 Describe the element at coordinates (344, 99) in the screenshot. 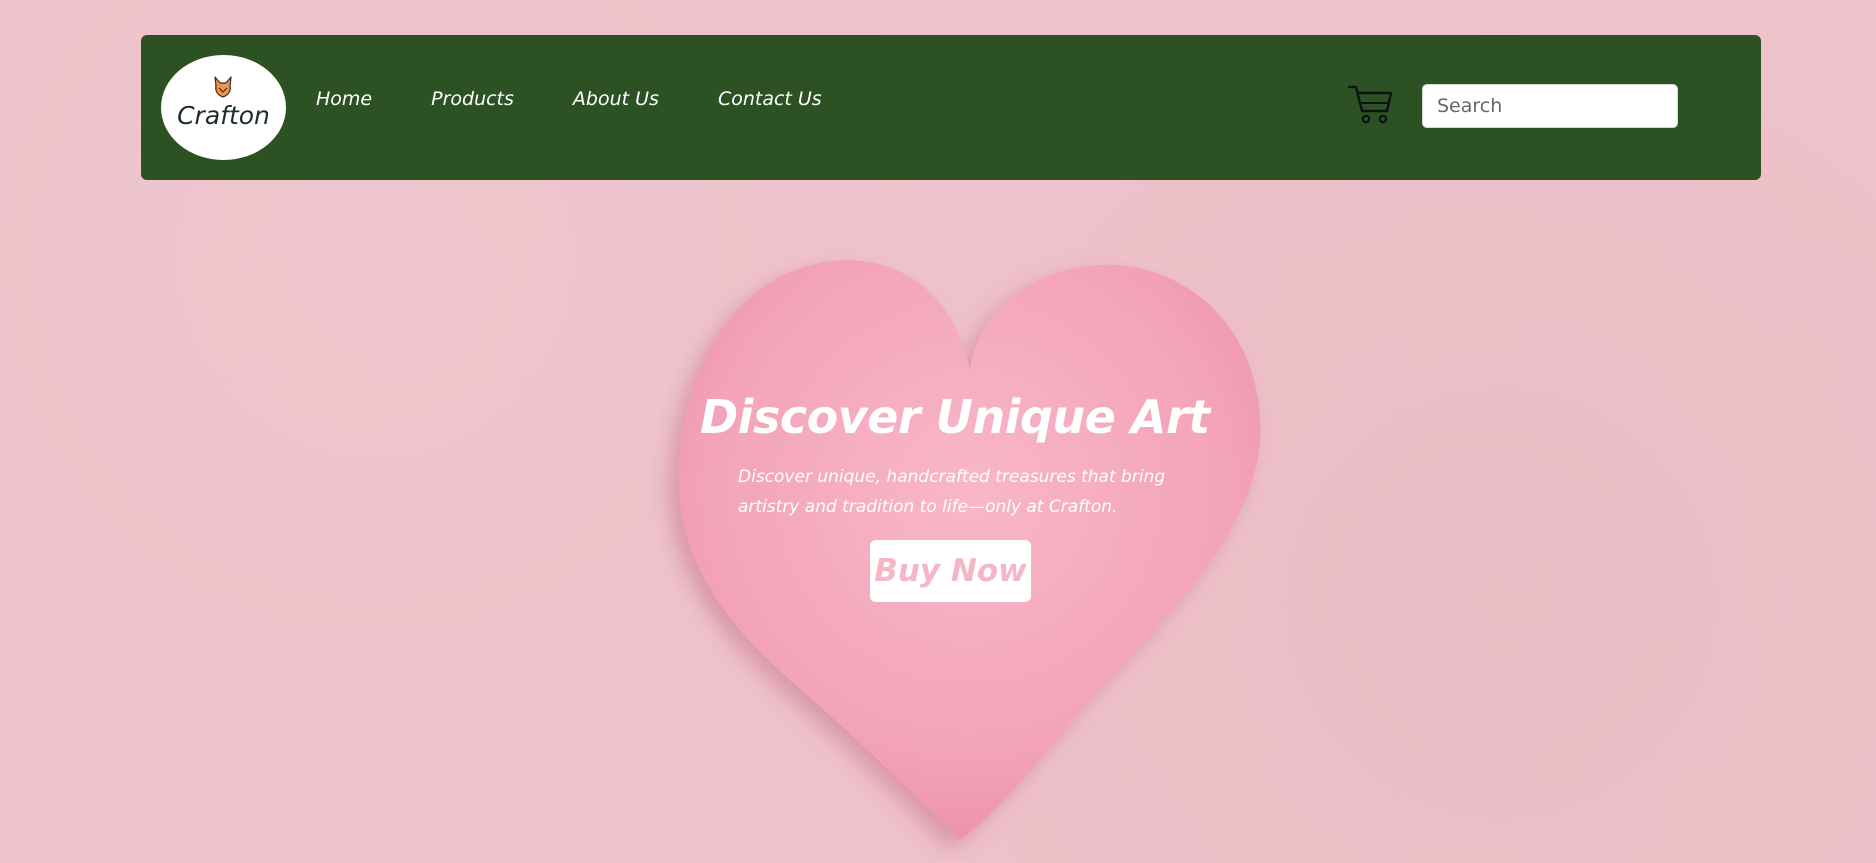

I see `nav-link-home: Home` at that location.